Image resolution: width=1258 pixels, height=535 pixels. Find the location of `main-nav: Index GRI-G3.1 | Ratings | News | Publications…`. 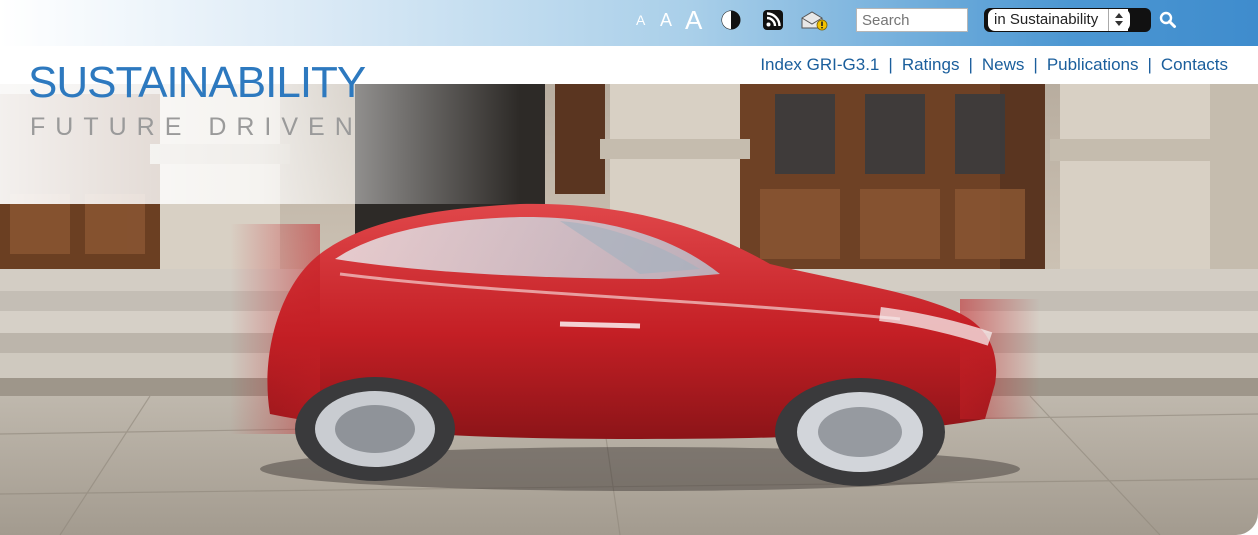

main-nav: Index GRI-G3.1 | Ratings | News | Publications… is located at coordinates (994, 65).